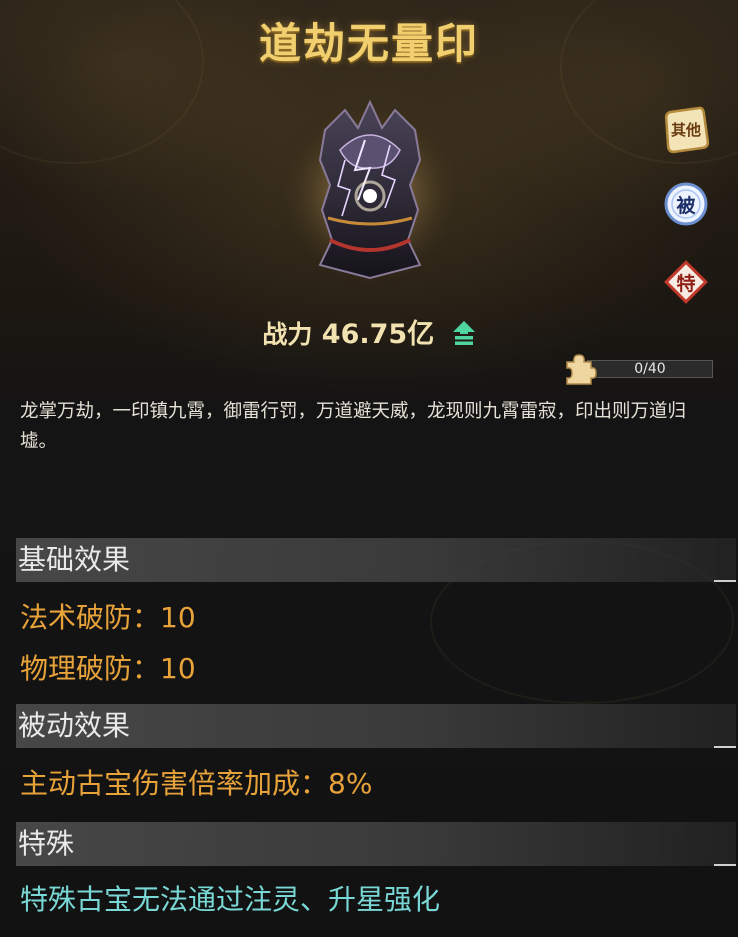  I want to click on section-basic-title: 基础效果, so click(74, 559).